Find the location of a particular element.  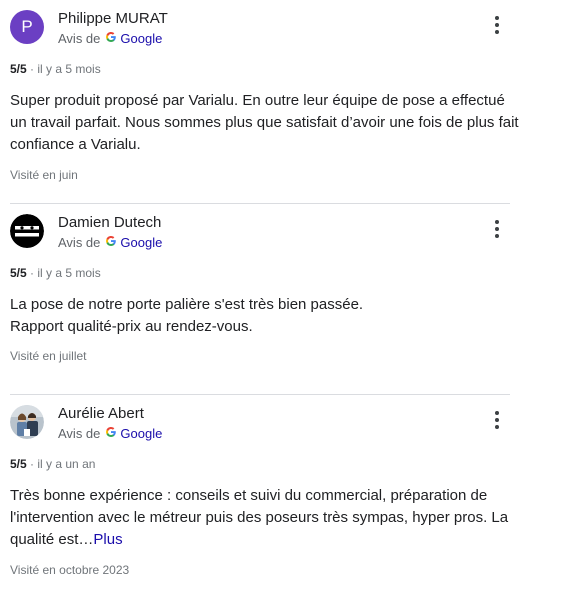

author-name: Philippe MURAT is located at coordinates (113, 18).